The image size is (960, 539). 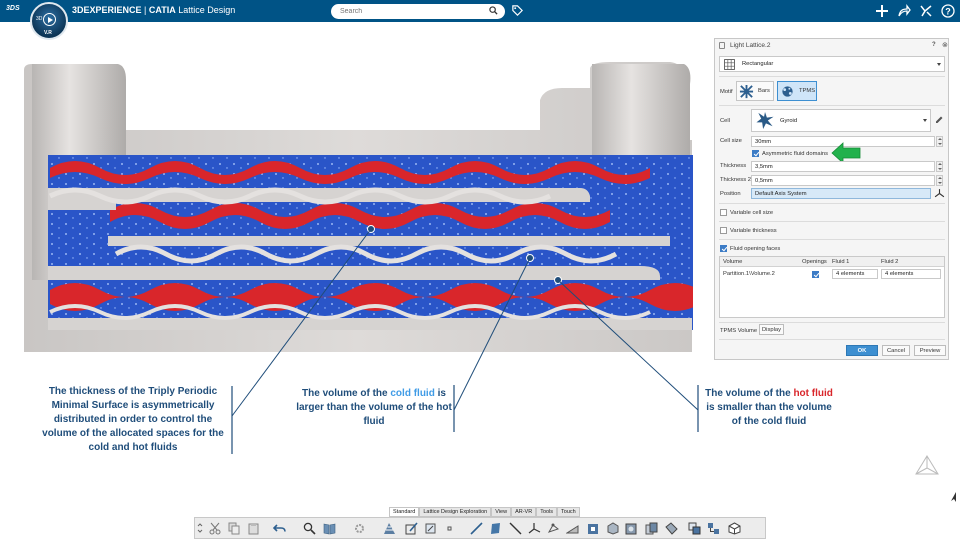 I want to click on lattice-type-select: Rectangular, so click(x=832, y=64).